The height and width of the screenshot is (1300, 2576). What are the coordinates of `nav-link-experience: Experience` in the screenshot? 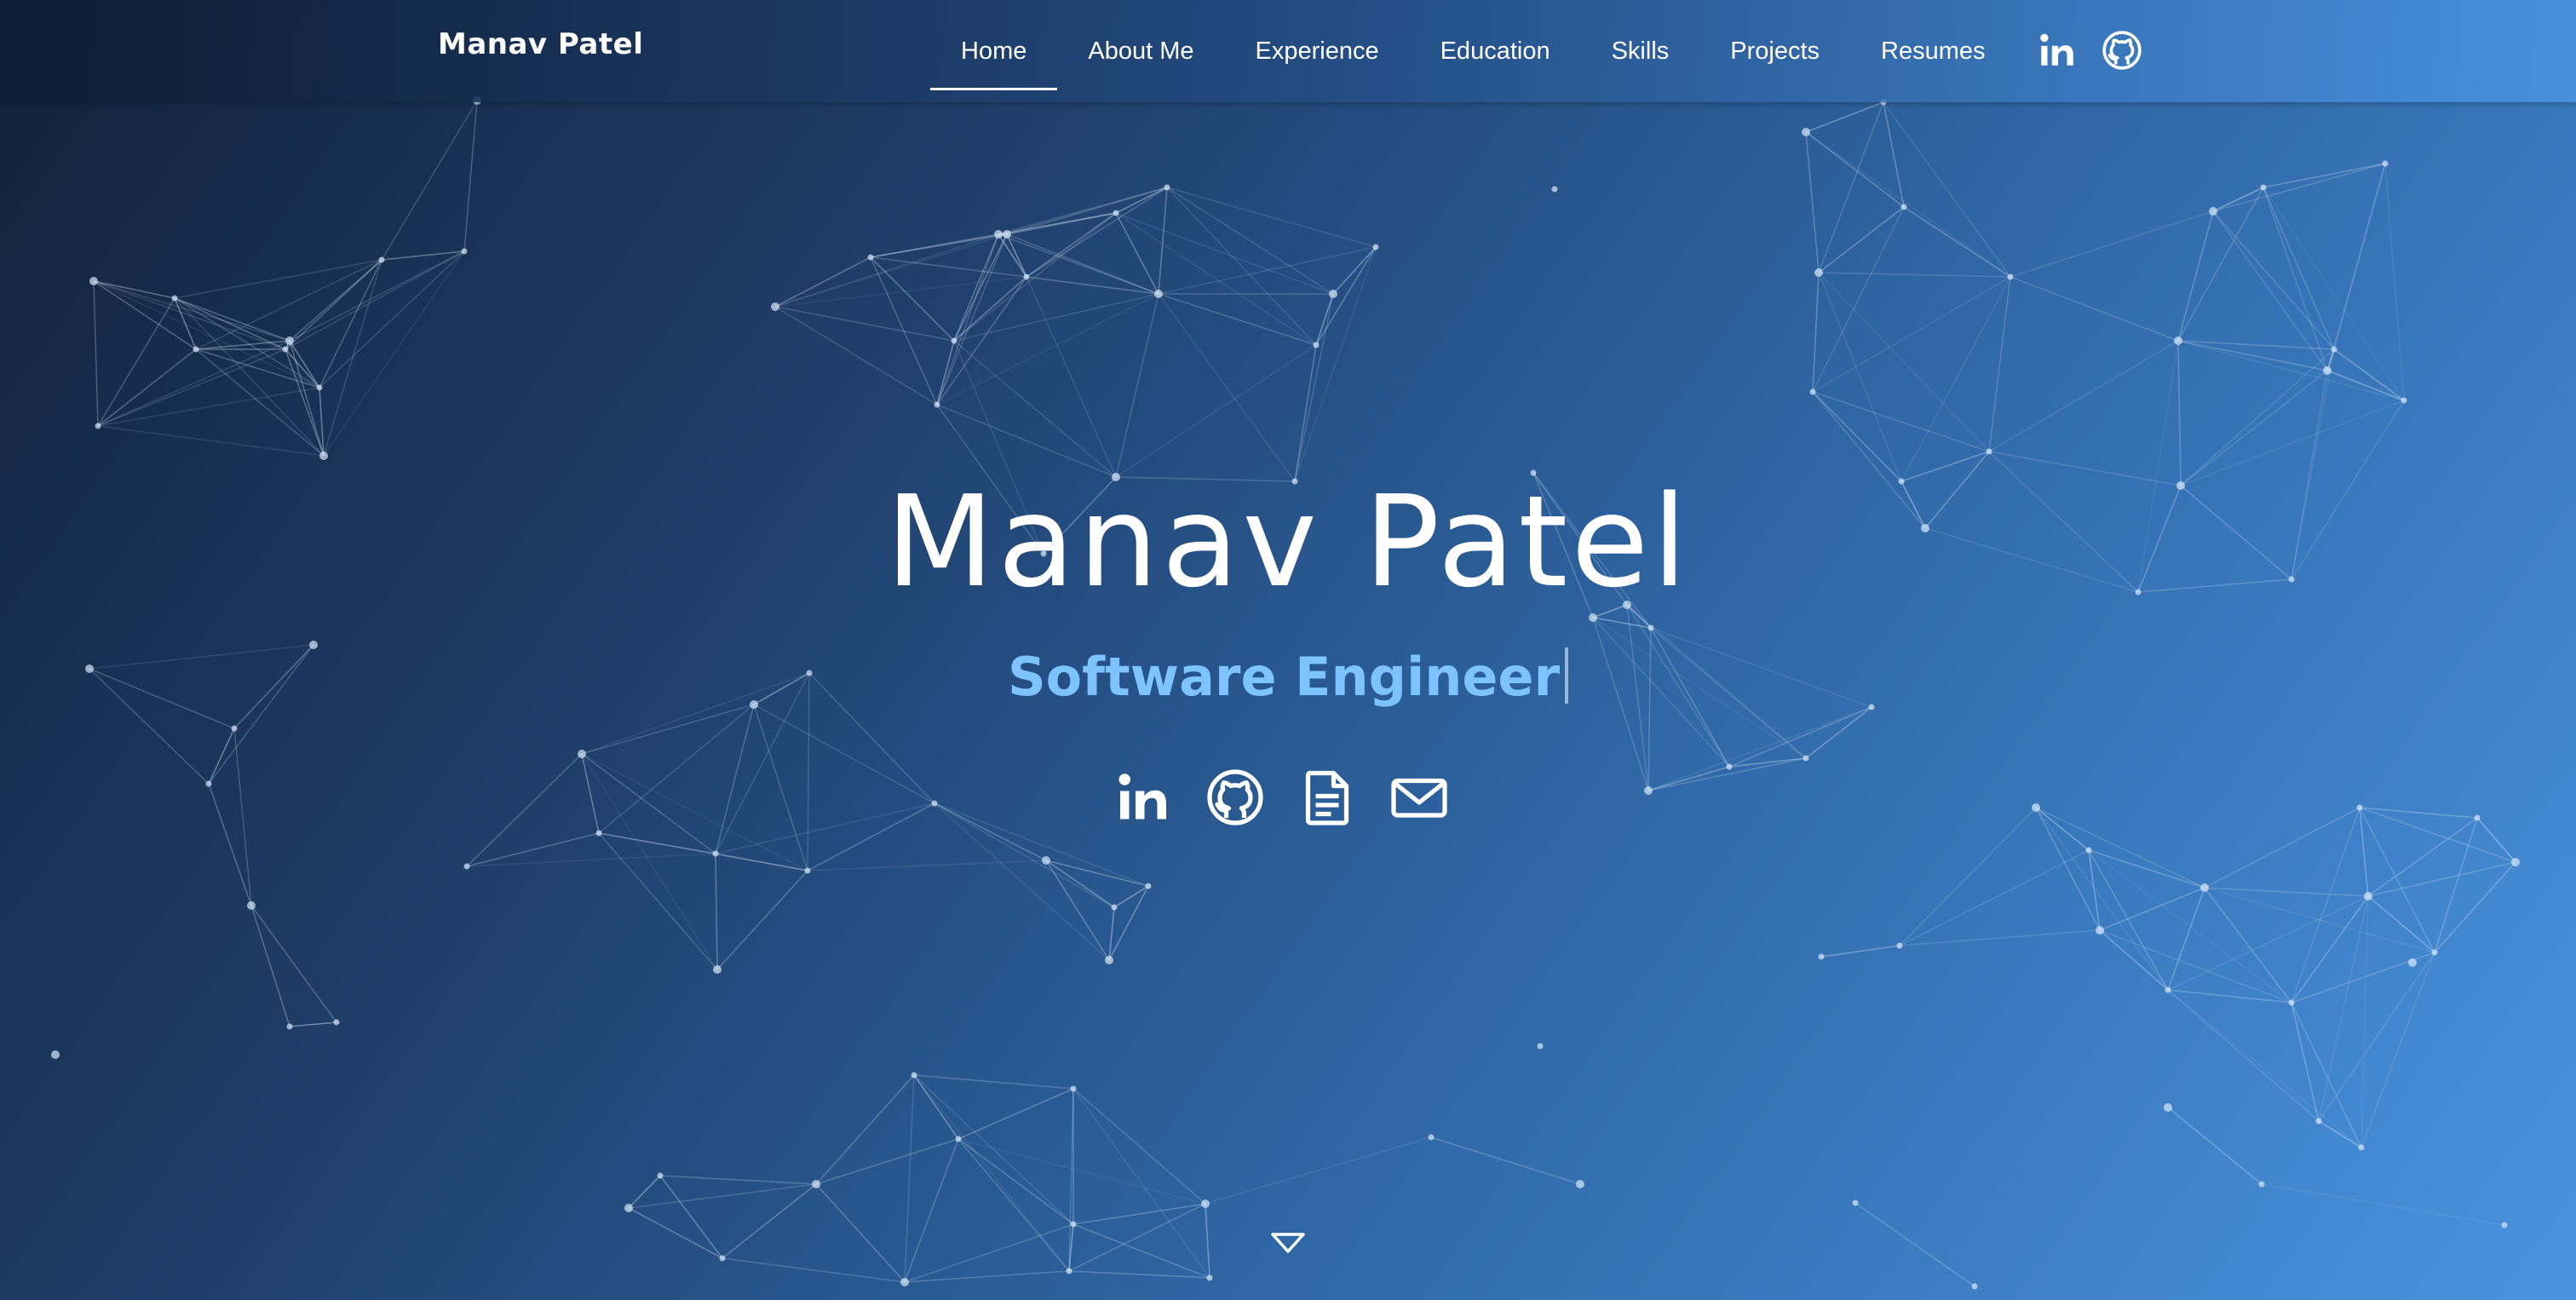 It's located at (1317, 51).